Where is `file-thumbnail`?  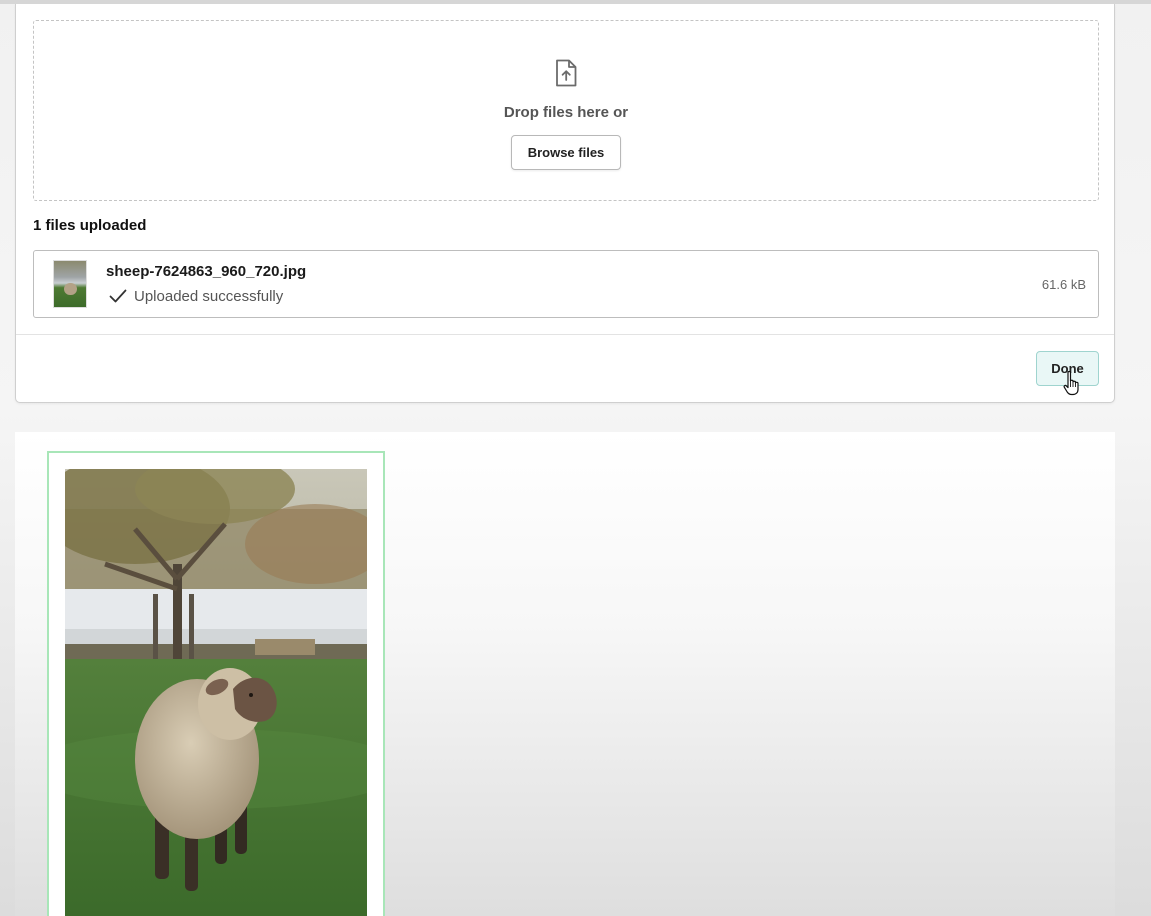 file-thumbnail is located at coordinates (70, 284).